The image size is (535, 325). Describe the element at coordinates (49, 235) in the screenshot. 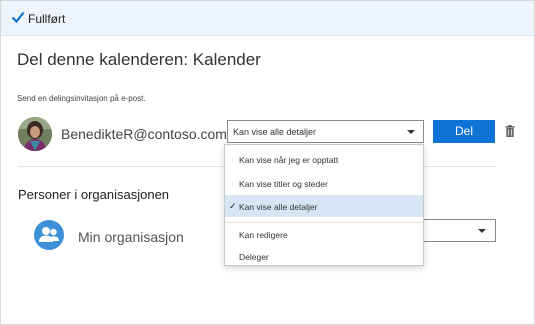

I see `people-icon` at that location.